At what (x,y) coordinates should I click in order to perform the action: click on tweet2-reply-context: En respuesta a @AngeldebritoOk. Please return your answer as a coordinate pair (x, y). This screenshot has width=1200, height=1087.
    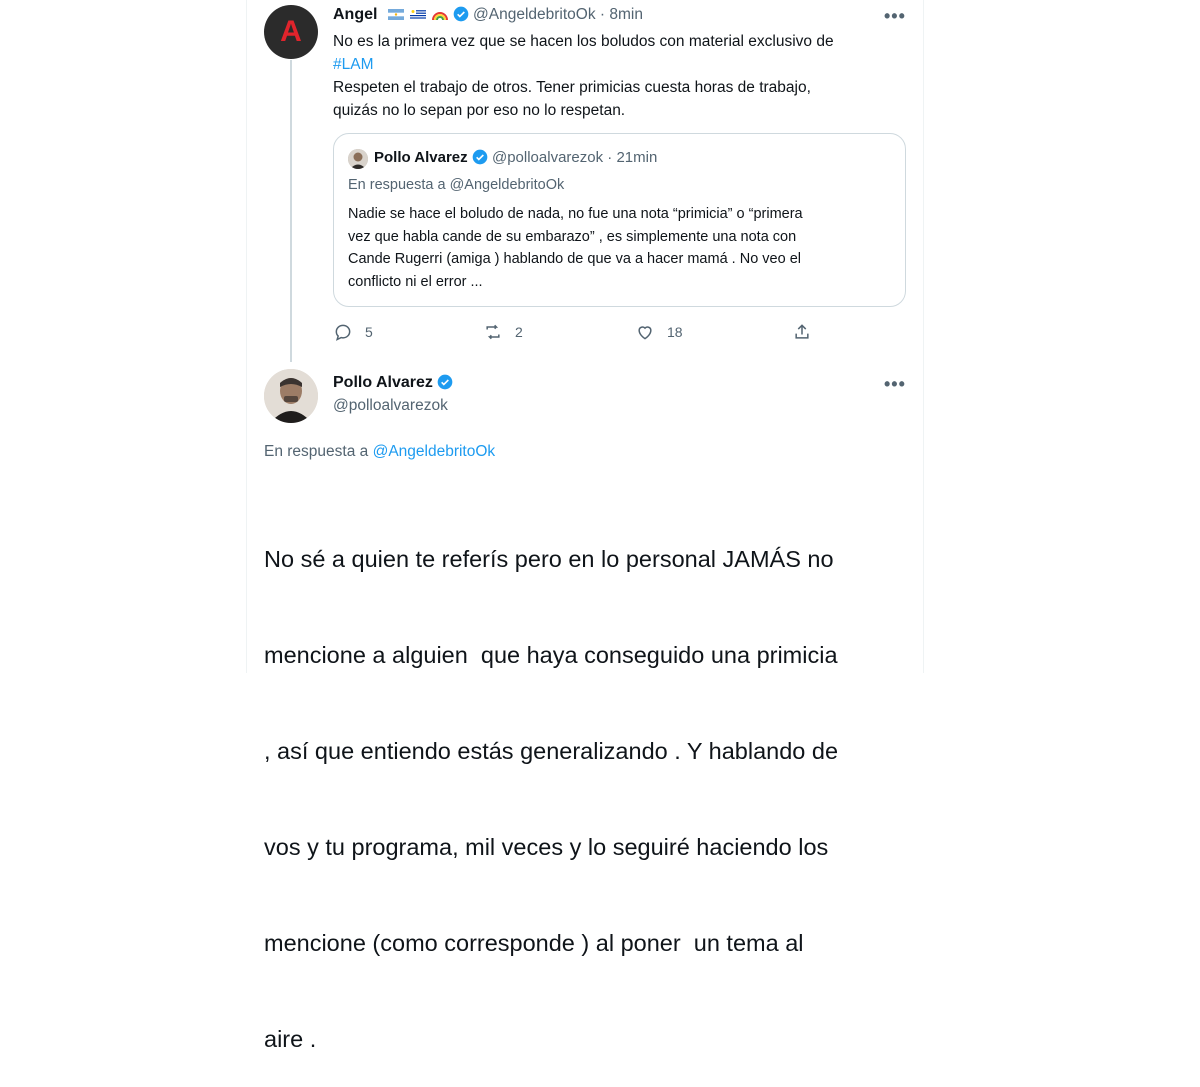
    Looking at the image, I should click on (379, 452).